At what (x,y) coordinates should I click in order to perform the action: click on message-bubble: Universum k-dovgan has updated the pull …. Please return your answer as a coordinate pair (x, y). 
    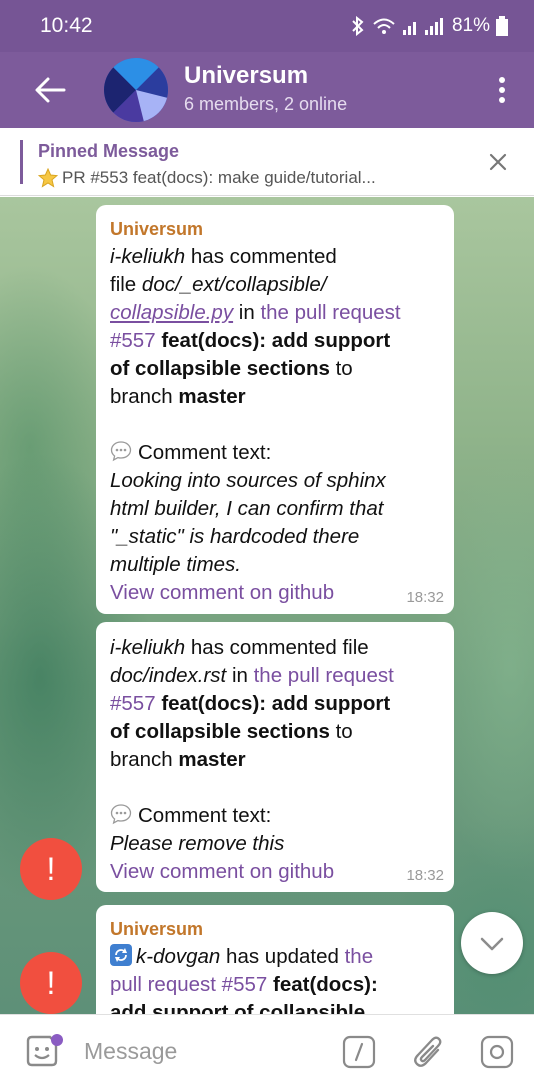
    Looking at the image, I should click on (275, 959).